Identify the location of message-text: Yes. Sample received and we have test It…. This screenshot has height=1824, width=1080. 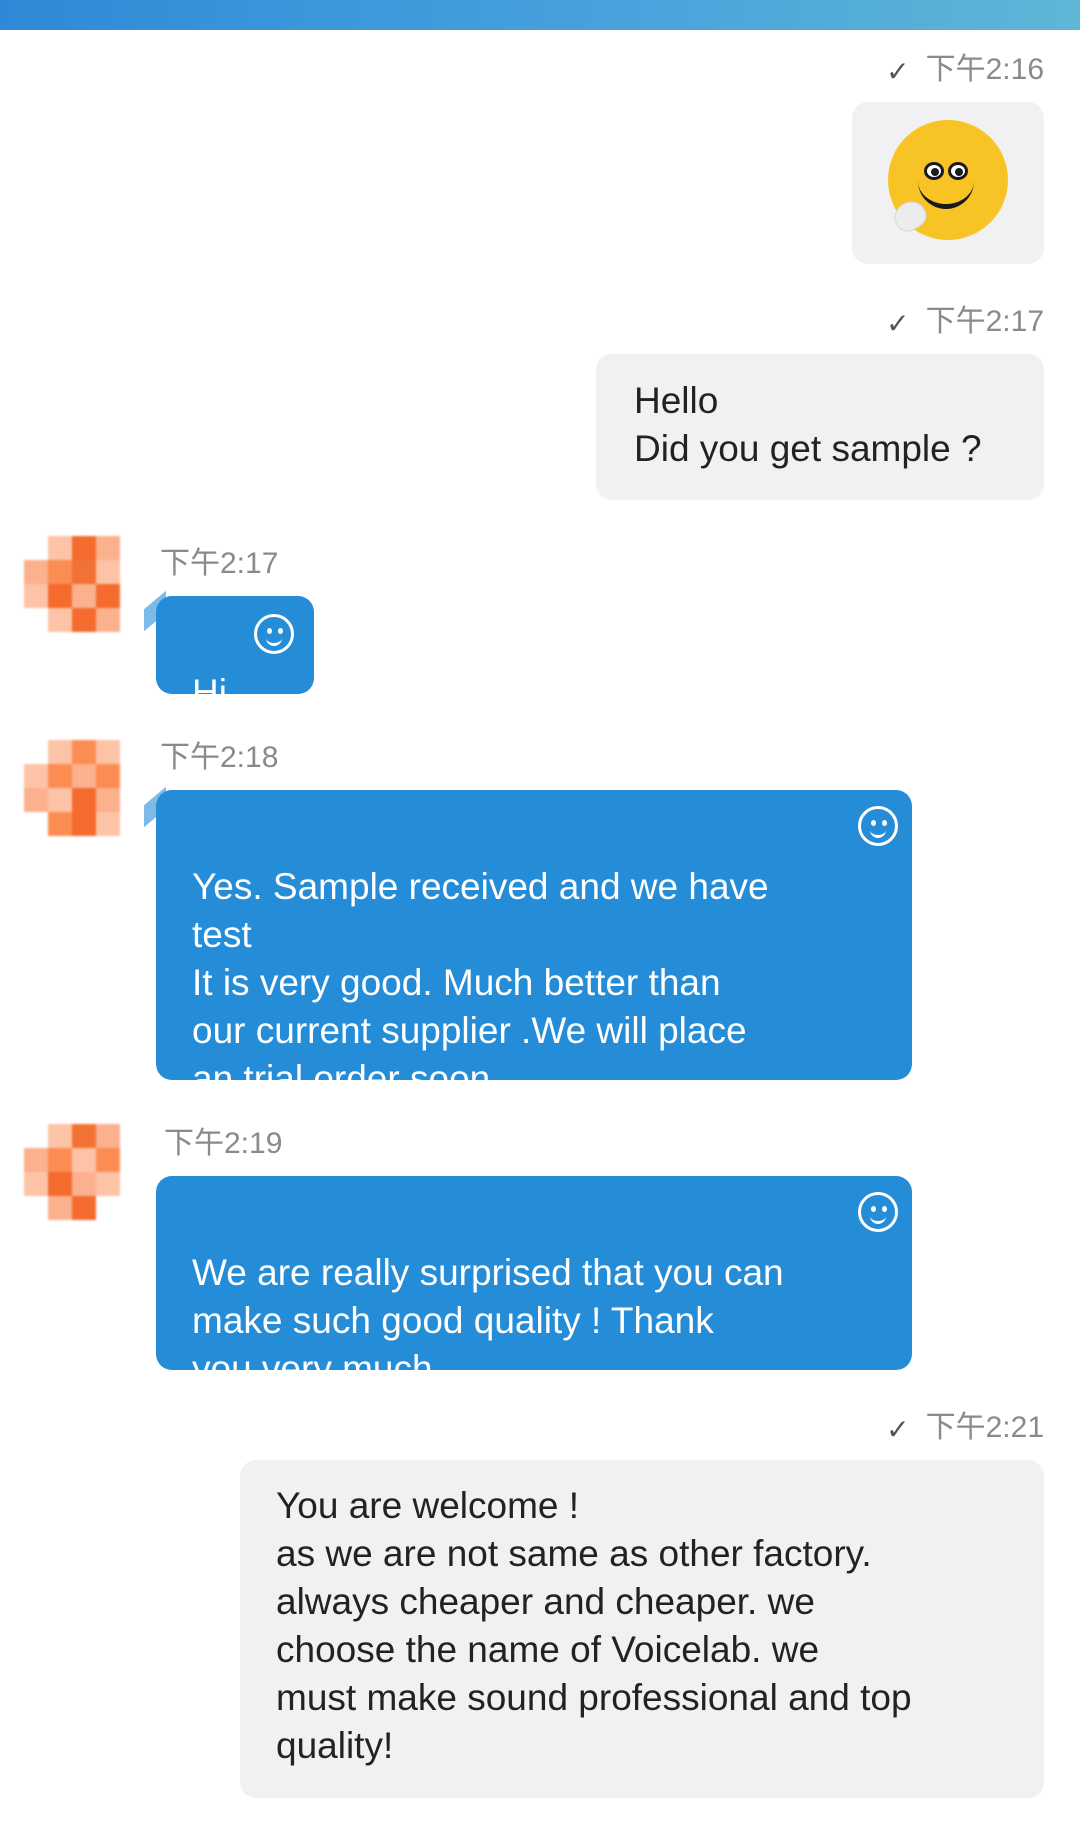
(480, 982).